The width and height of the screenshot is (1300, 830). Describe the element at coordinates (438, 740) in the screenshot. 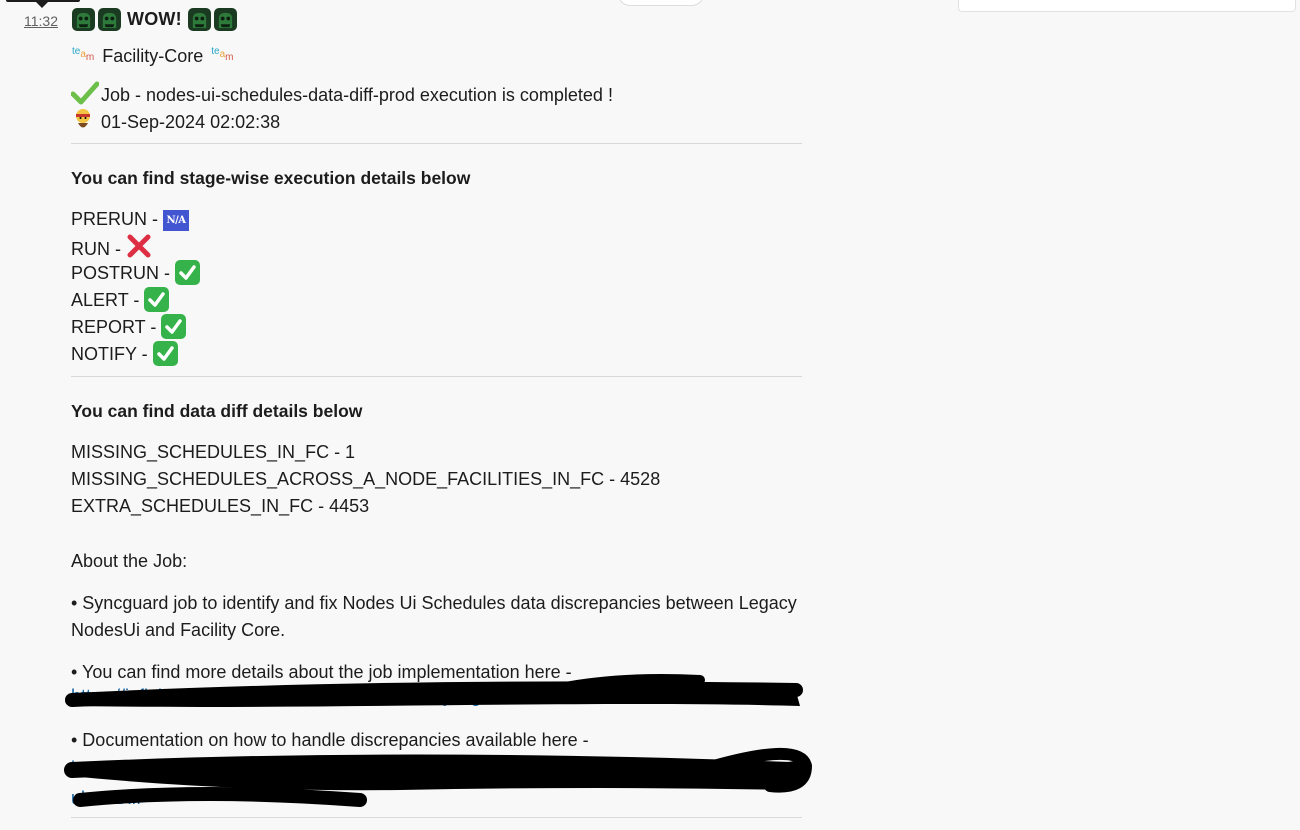

I see `redaction-scribble` at that location.